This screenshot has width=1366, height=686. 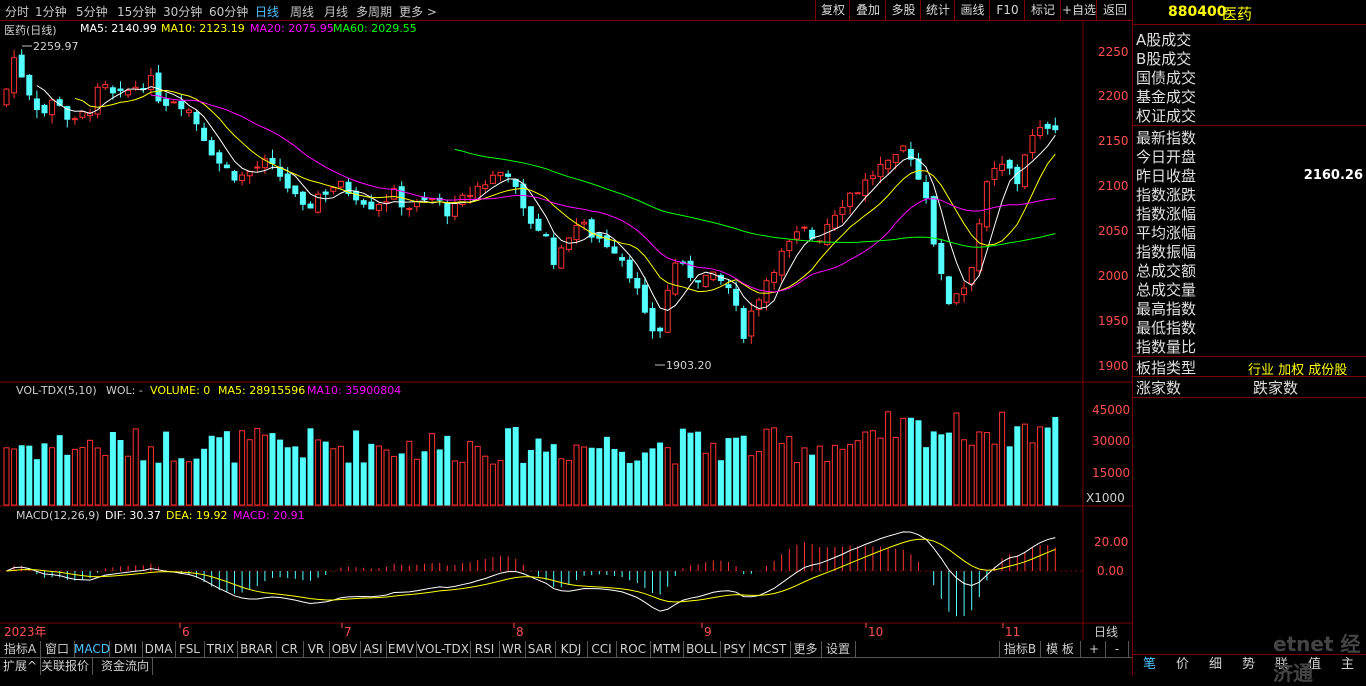 What do you see at coordinates (770, 649) in the screenshot?
I see `indicator-tab-mcst: MCST` at bounding box center [770, 649].